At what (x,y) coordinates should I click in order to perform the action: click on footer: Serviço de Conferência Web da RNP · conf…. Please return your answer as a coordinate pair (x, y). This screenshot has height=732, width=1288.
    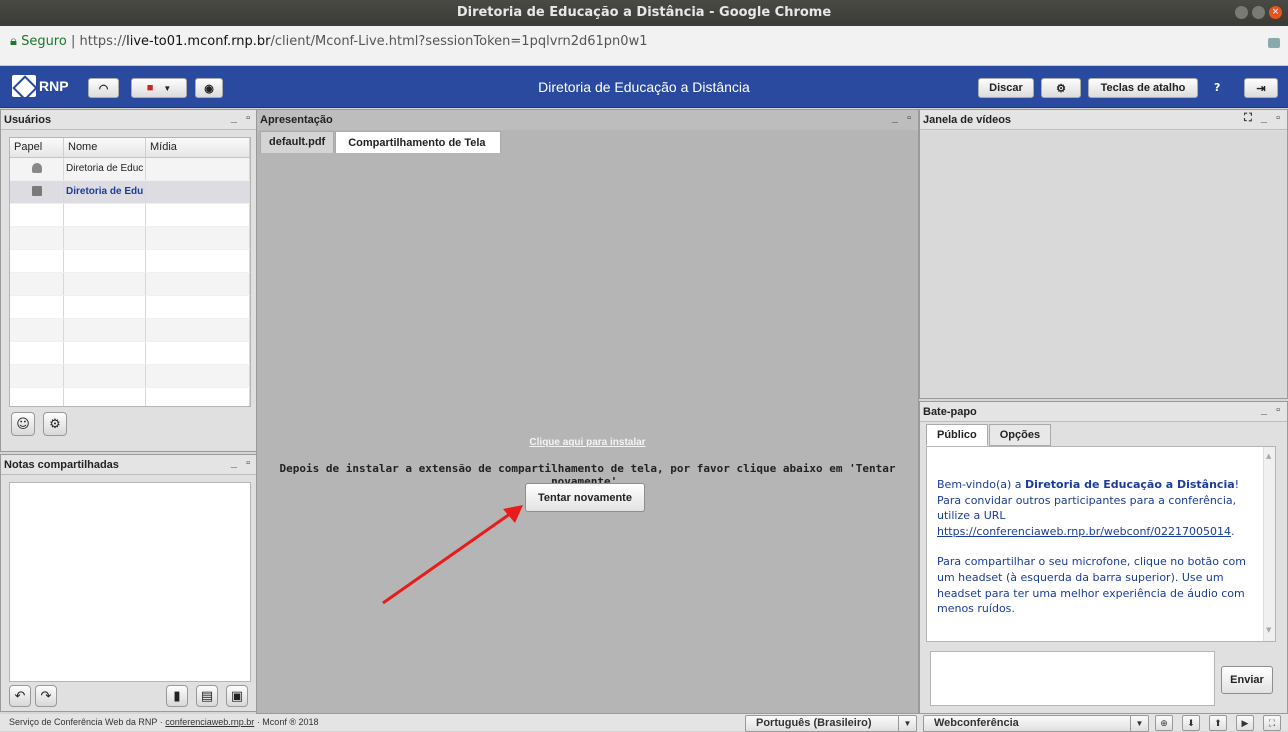
    Looking at the image, I should click on (644, 723).